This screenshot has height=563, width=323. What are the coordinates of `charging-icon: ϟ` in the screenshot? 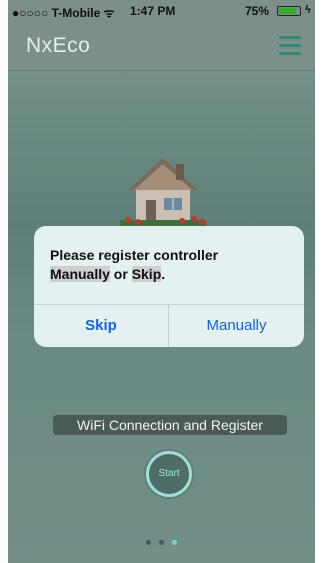 It's located at (308, 10).